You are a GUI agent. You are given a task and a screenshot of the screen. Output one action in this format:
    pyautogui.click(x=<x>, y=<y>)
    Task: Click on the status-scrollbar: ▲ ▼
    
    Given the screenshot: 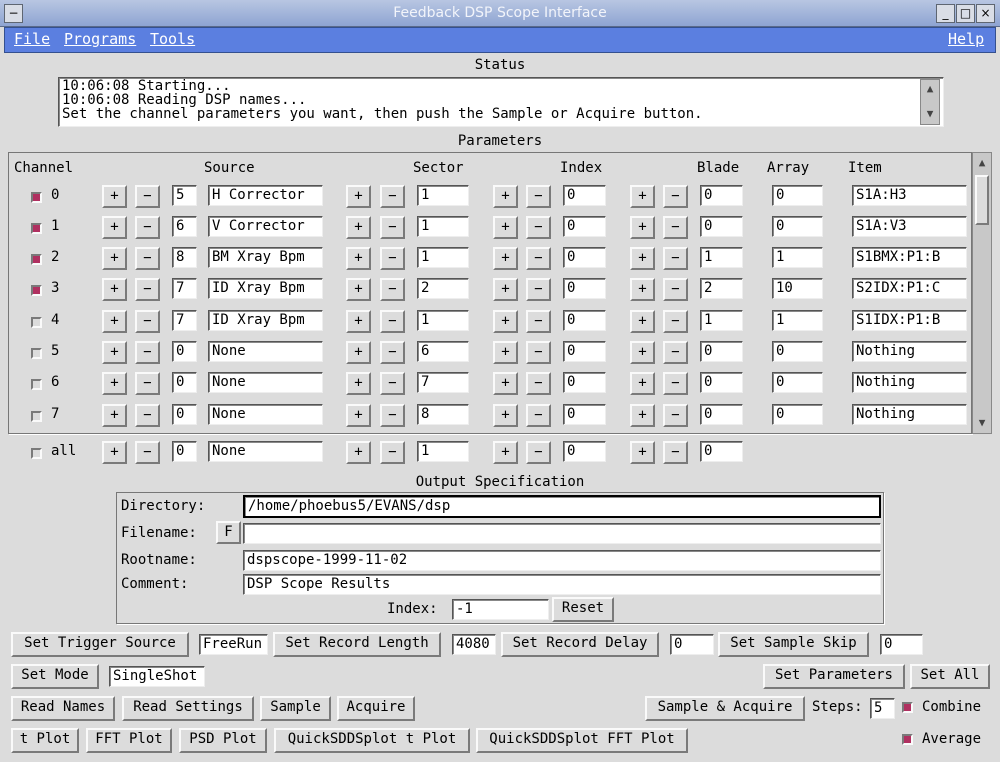 What is the action you would take?
    pyautogui.click(x=930, y=102)
    